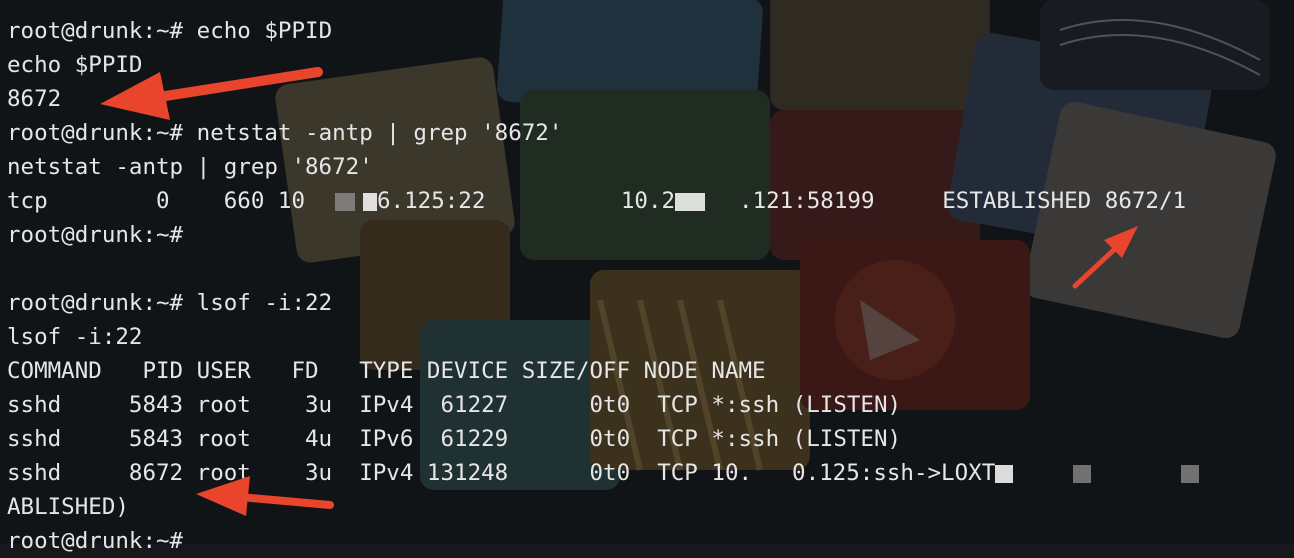  Describe the element at coordinates (894, 473) in the screenshot. I see `lsof-row-part: 0.125:ssh->LOXT` at that location.